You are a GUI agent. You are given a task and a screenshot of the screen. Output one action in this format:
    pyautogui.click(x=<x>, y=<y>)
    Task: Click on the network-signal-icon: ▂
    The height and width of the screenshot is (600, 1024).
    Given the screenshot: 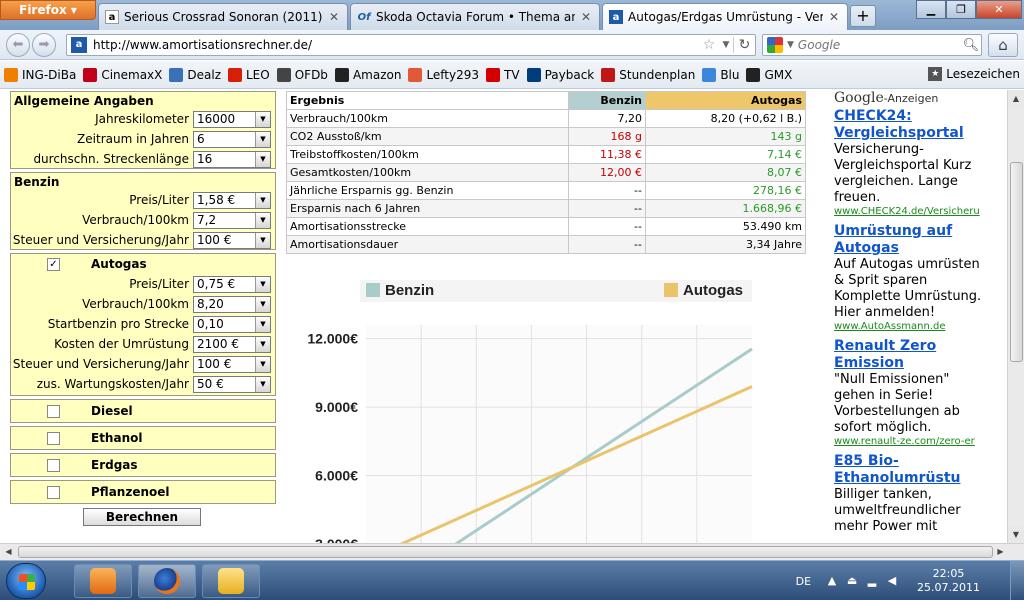 What is the action you would take?
    pyautogui.click(x=872, y=581)
    